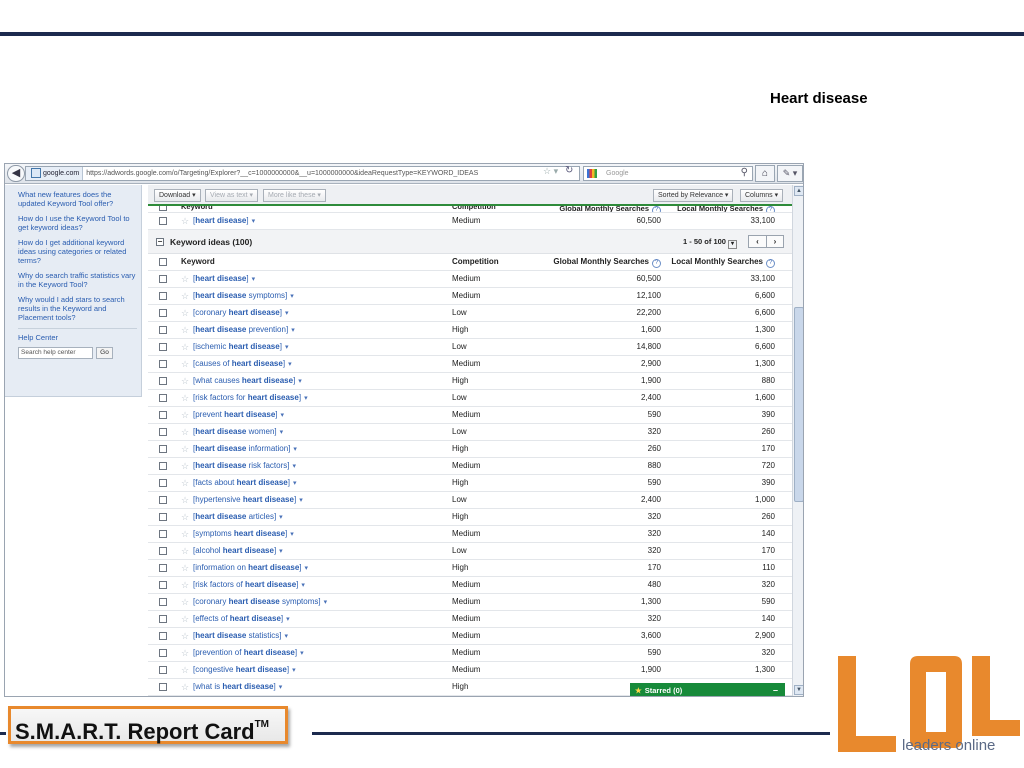  I want to click on keyword-link: [effects of heart disease] ▾, so click(241, 619).